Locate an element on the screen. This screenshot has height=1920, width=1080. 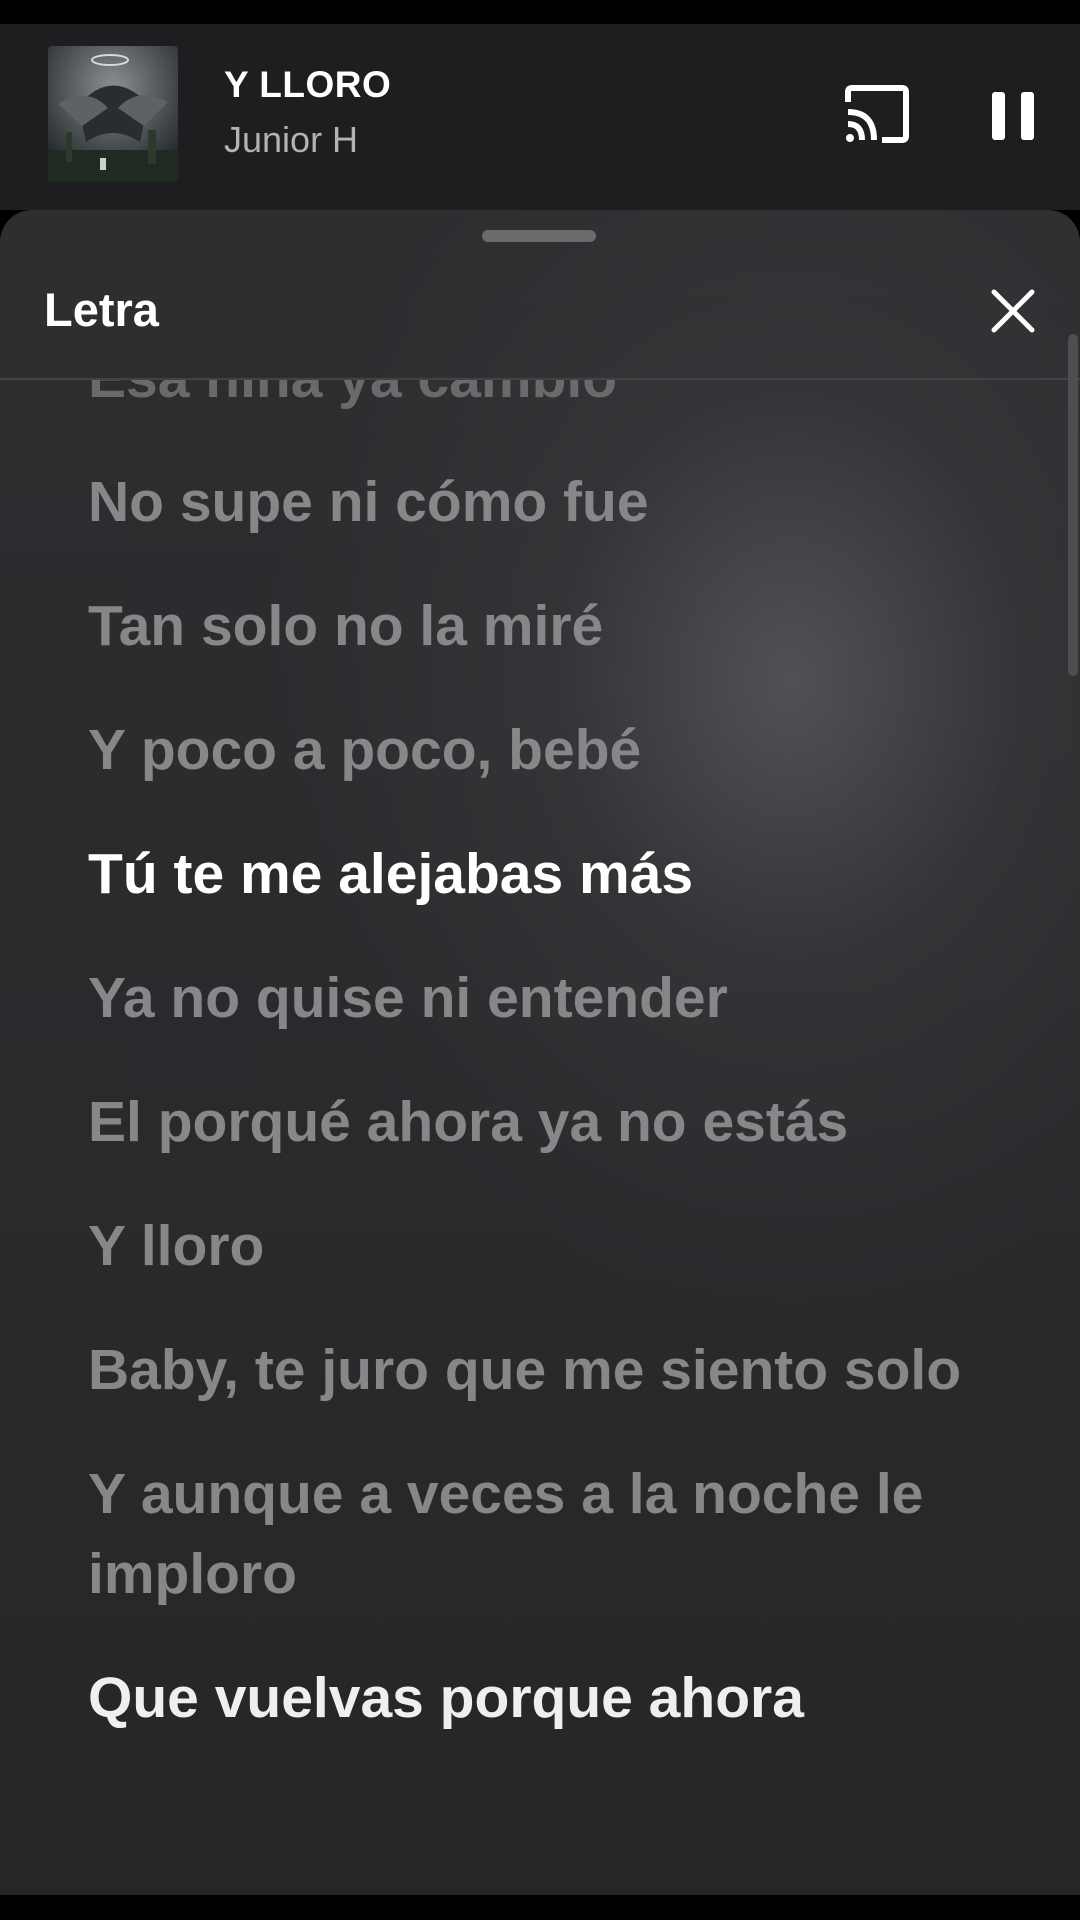
pause-button is located at coordinates (1013, 116).